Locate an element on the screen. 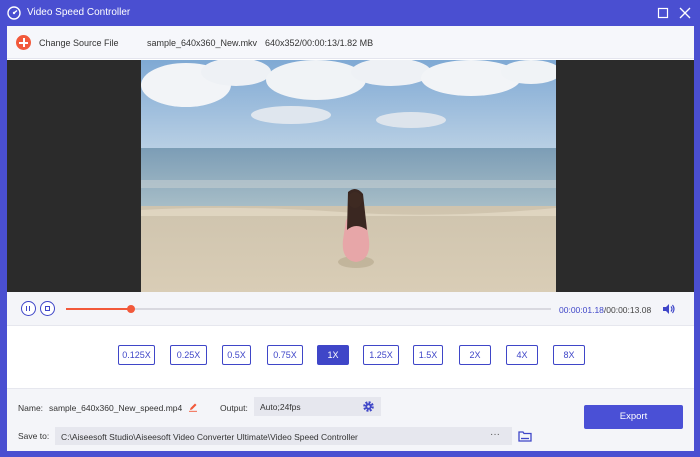  speed-option-0-25x: 0.25X is located at coordinates (188, 355).